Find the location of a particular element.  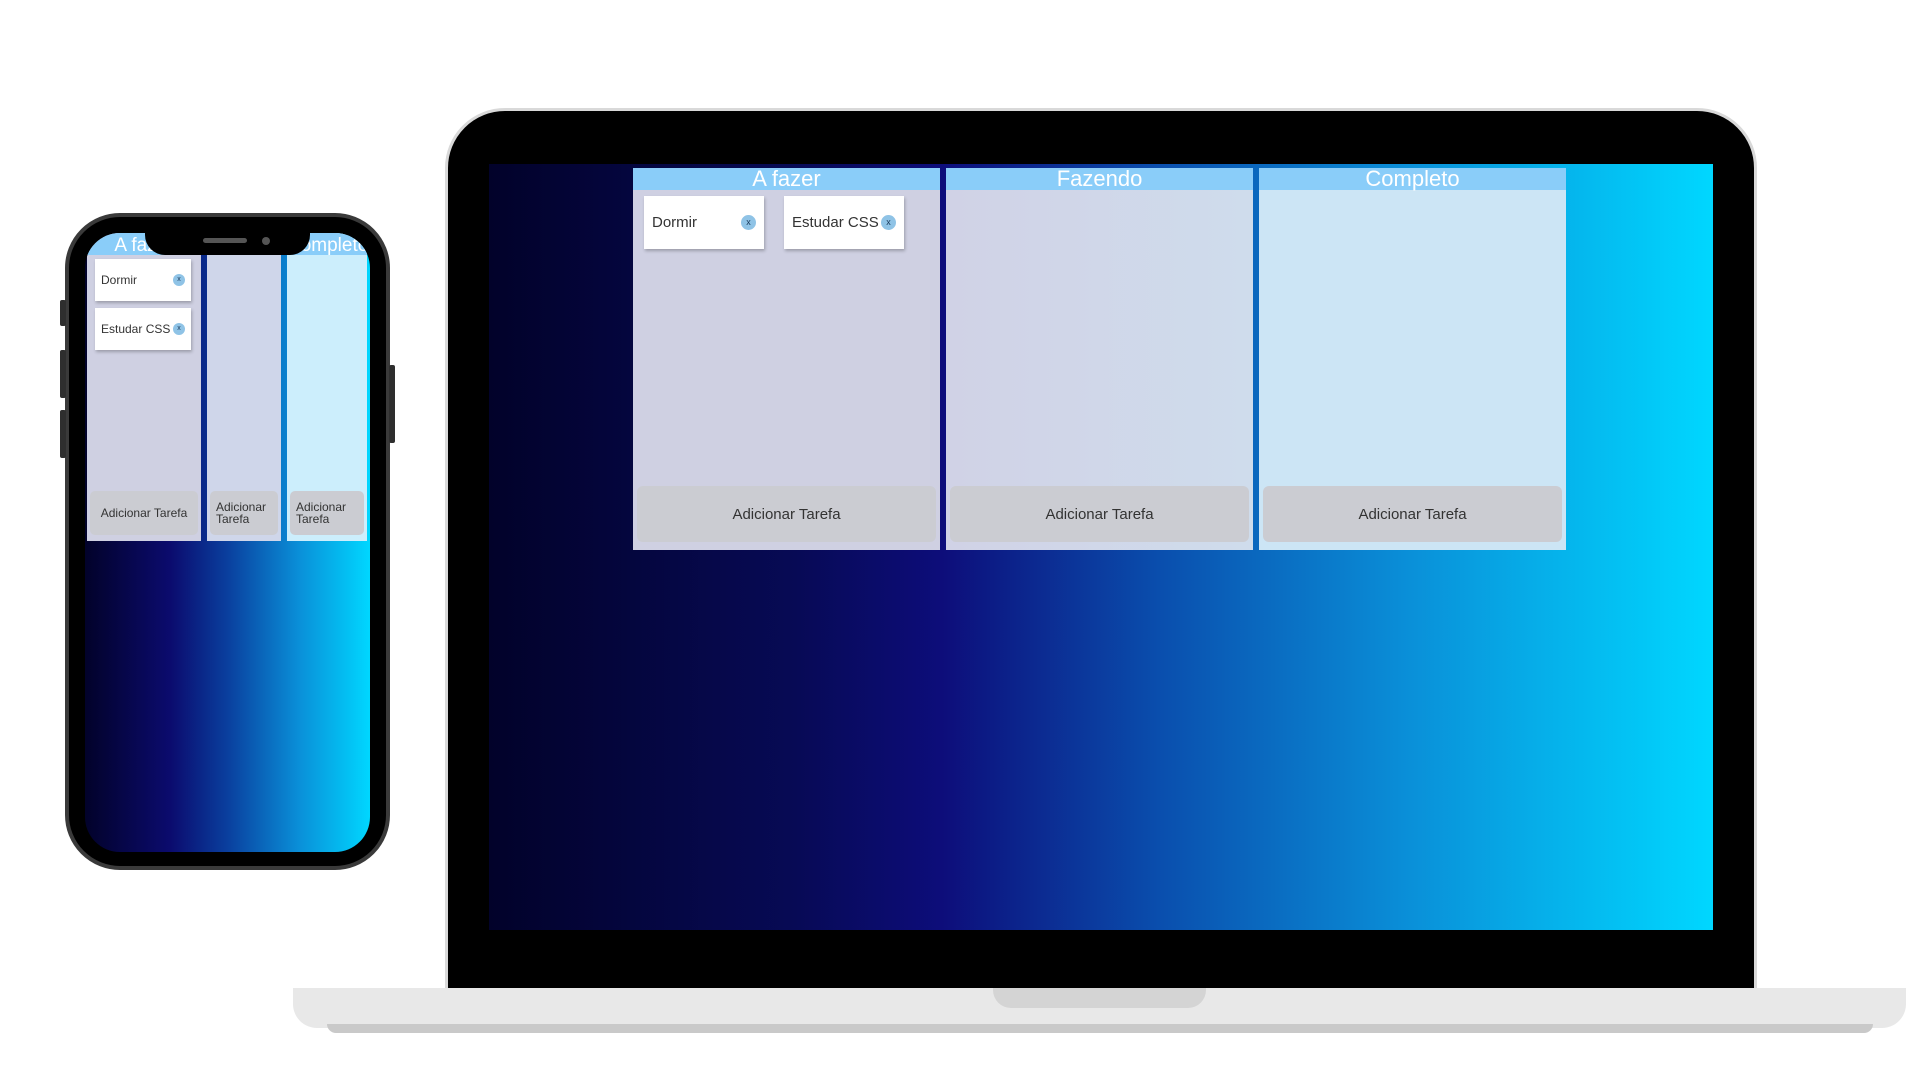

phone-volume-up is located at coordinates (63, 374).